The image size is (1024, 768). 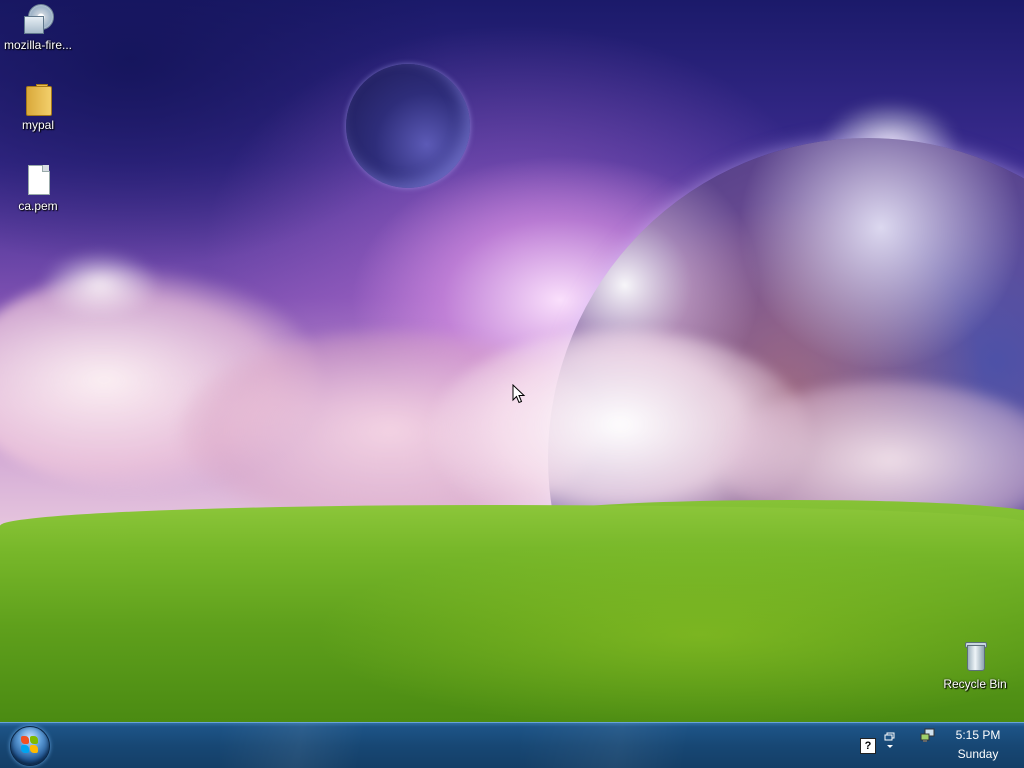 I want to click on installer-icon, so click(x=38, y=18).